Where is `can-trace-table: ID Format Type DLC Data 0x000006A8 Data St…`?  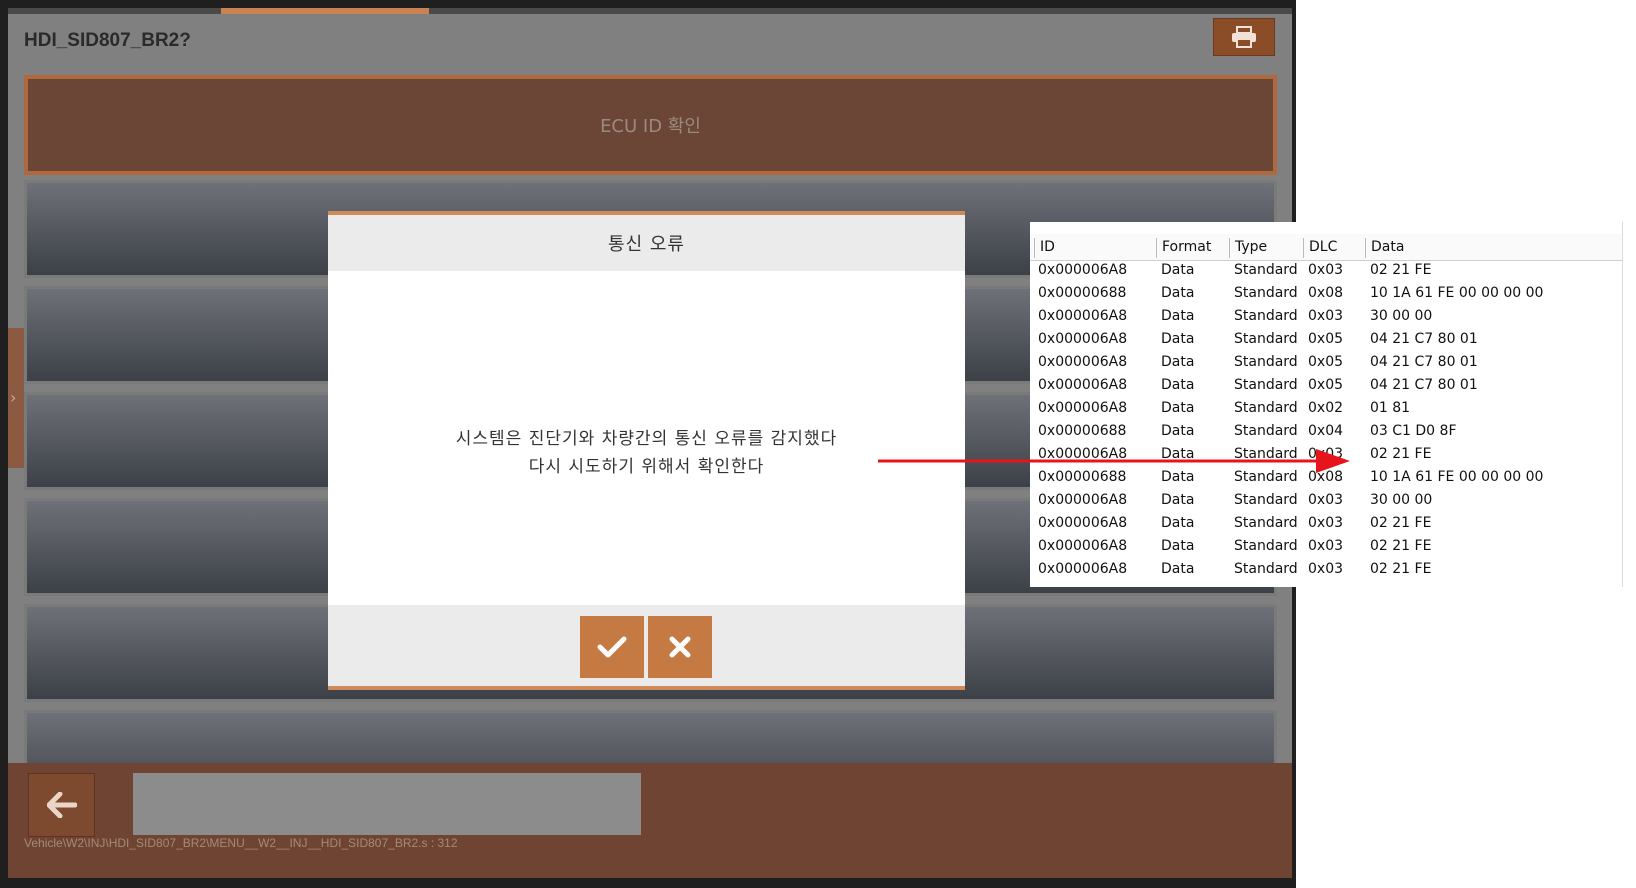
can-trace-table: ID Format Type DLC Data 0x000006A8 Data St… is located at coordinates (1326, 404).